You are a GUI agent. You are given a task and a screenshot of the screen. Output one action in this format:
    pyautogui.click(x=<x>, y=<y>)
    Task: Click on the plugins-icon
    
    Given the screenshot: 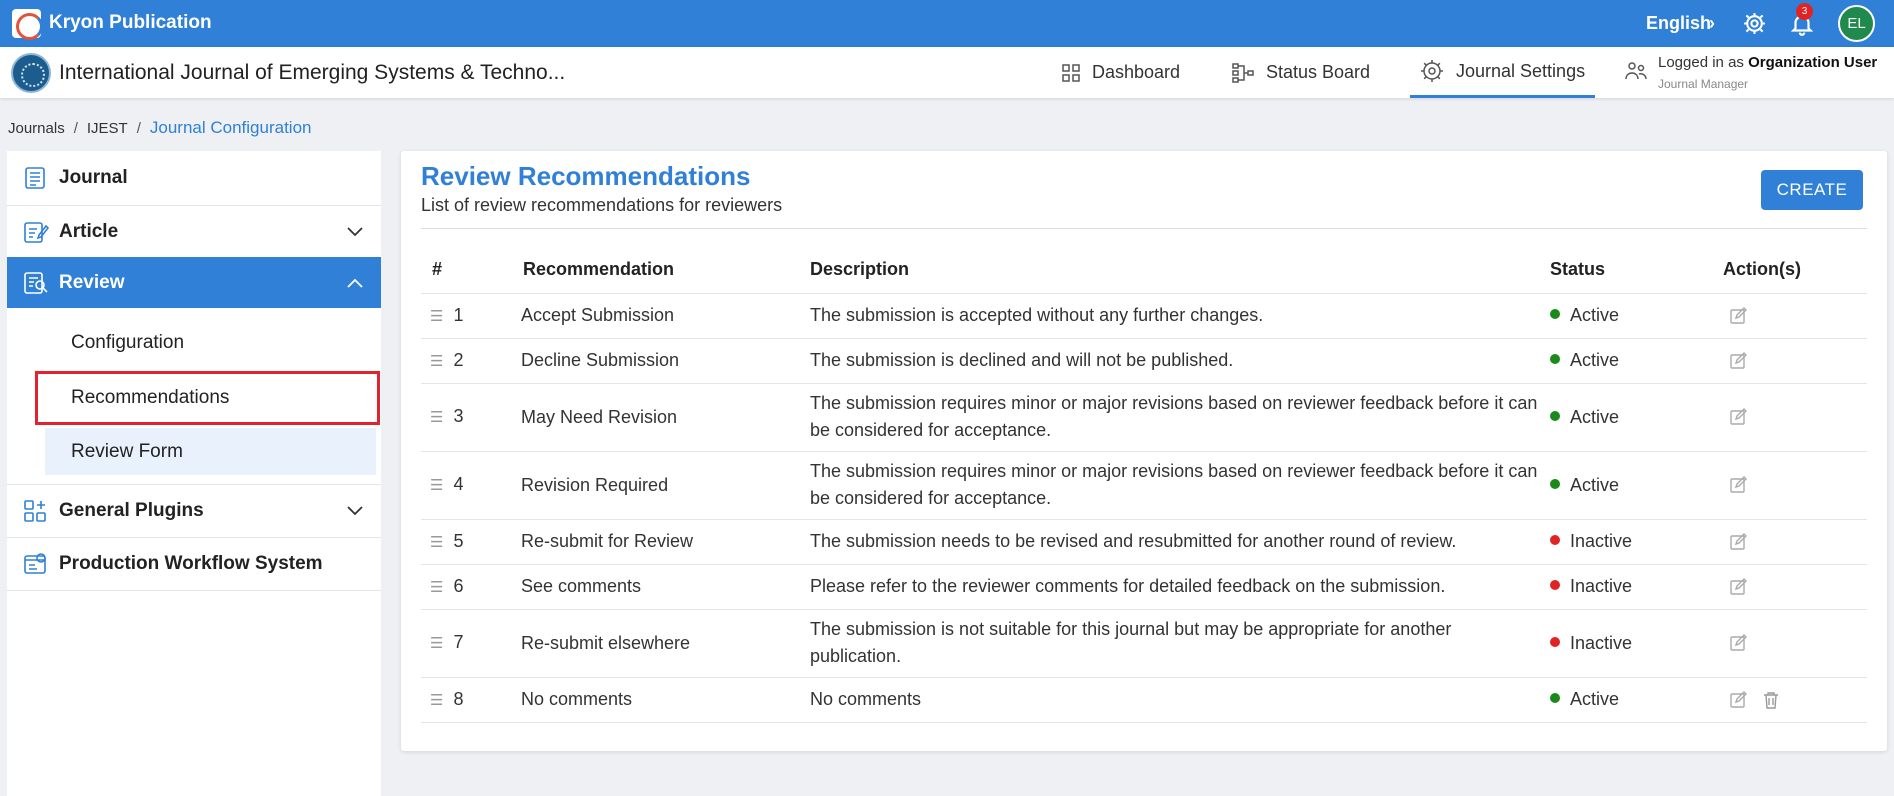 What is the action you would take?
    pyautogui.click(x=35, y=511)
    